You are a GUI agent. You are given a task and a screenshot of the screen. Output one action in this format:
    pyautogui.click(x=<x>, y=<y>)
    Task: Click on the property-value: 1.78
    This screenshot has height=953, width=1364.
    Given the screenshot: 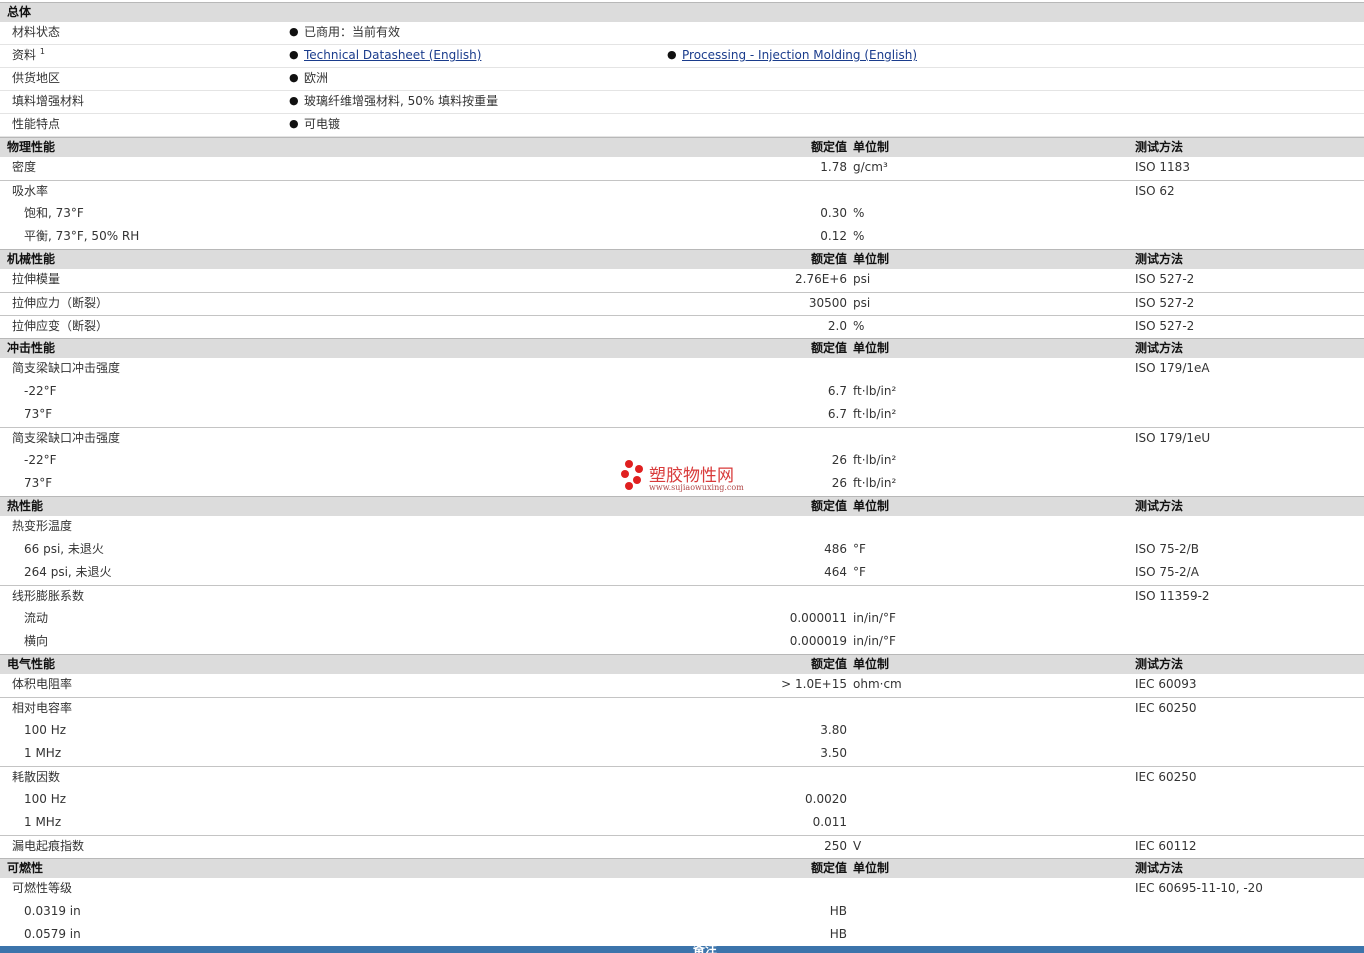 What is the action you would take?
    pyautogui.click(x=833, y=167)
    